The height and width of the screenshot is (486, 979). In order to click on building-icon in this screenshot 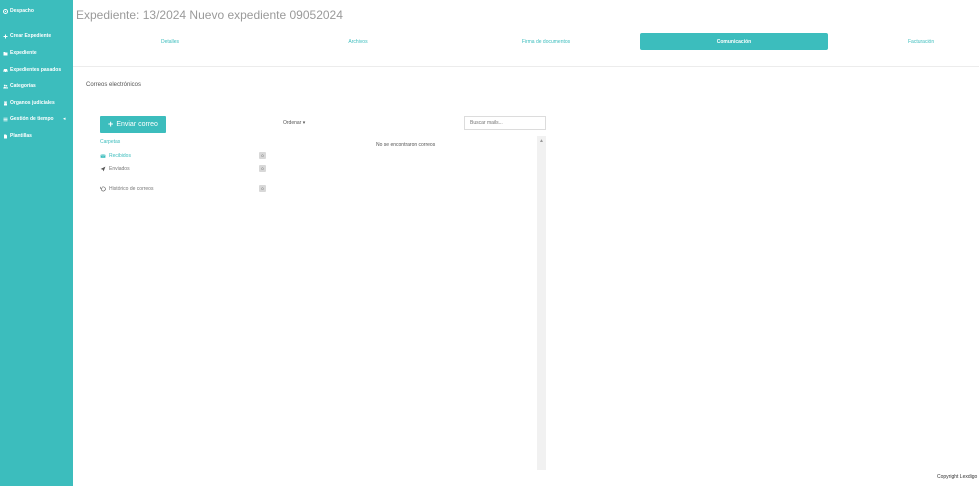, I will do `click(5, 103)`.